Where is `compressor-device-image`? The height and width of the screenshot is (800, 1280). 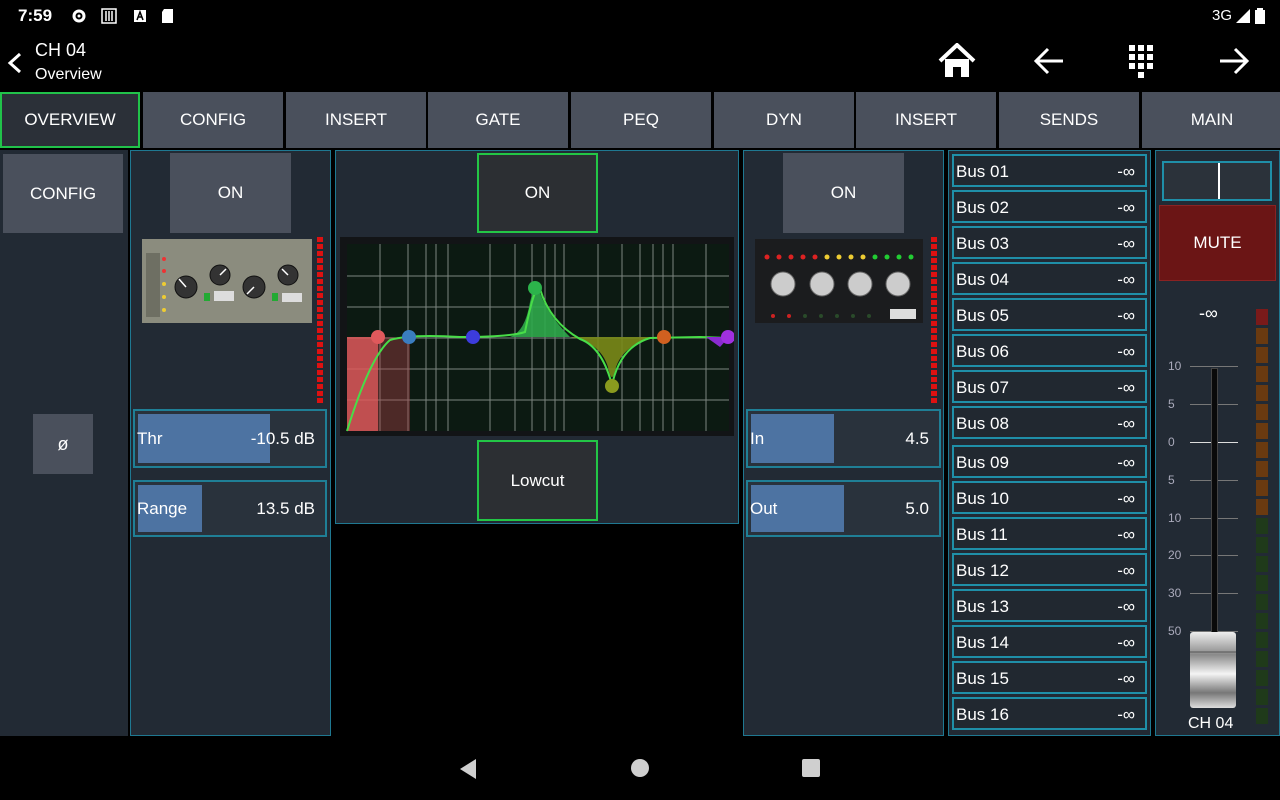 compressor-device-image is located at coordinates (839, 281).